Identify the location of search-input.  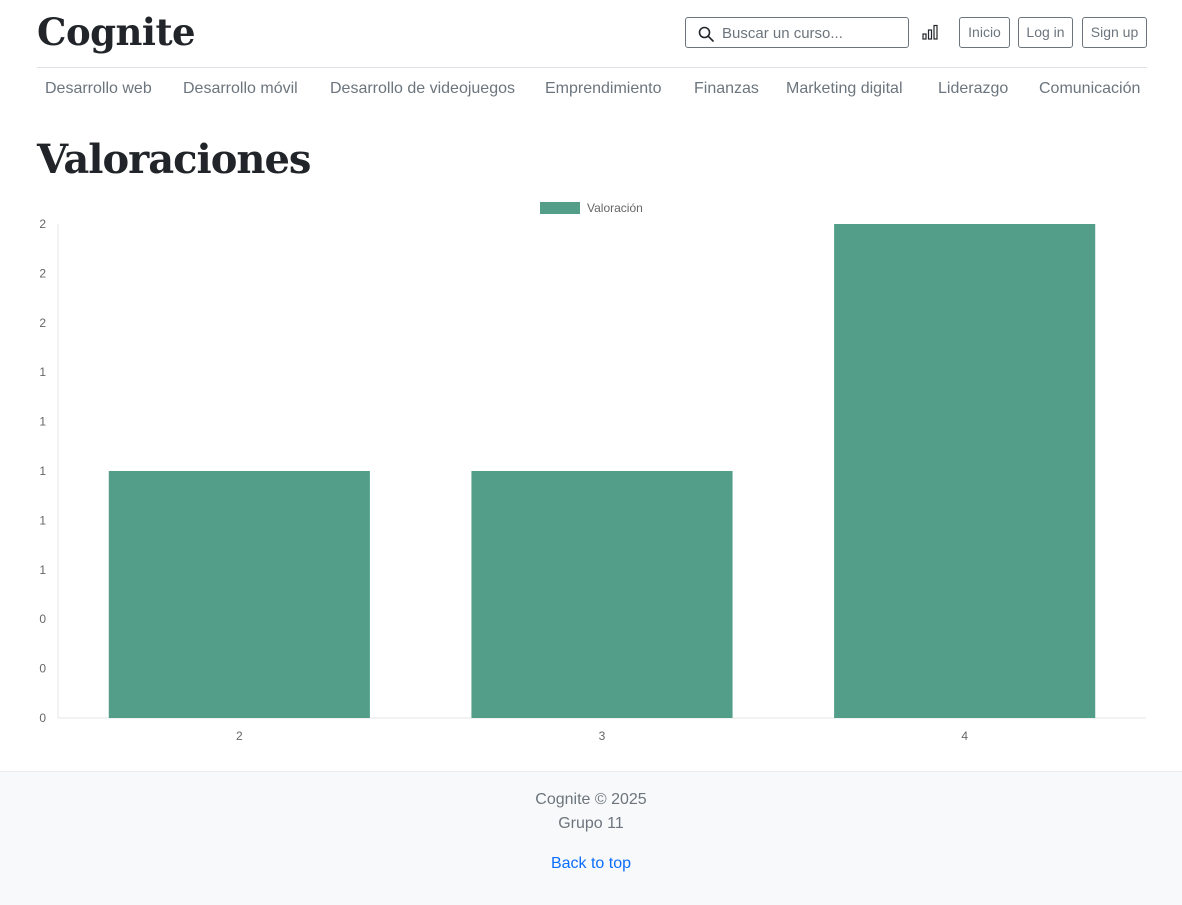
(812, 33).